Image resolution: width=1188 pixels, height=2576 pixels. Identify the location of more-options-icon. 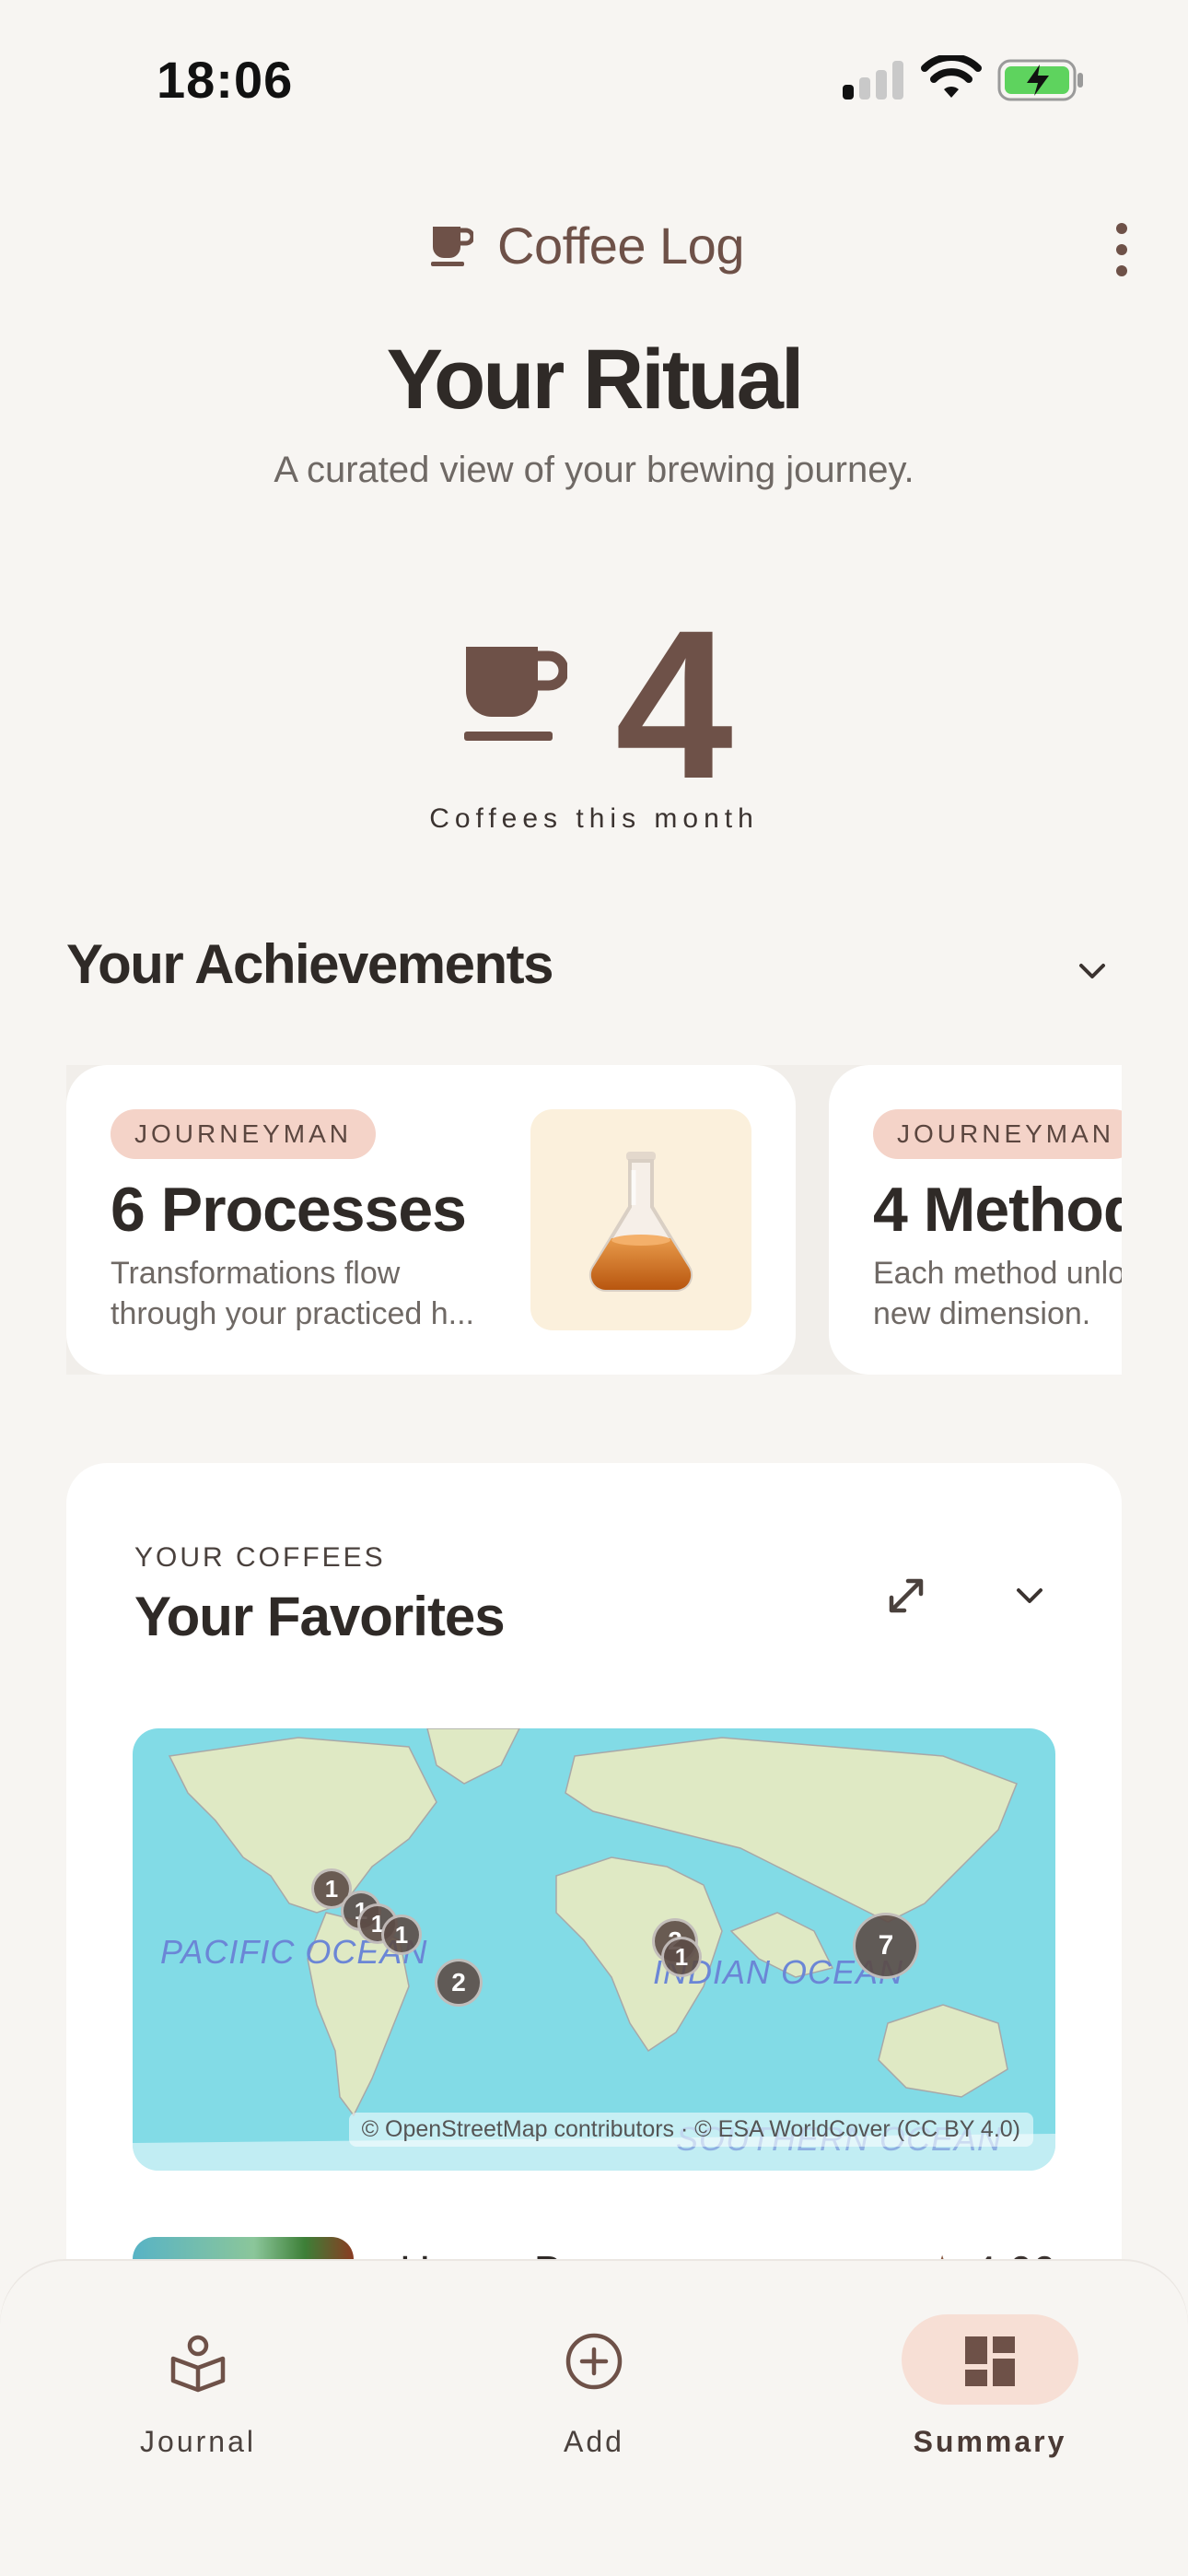
(1121, 249).